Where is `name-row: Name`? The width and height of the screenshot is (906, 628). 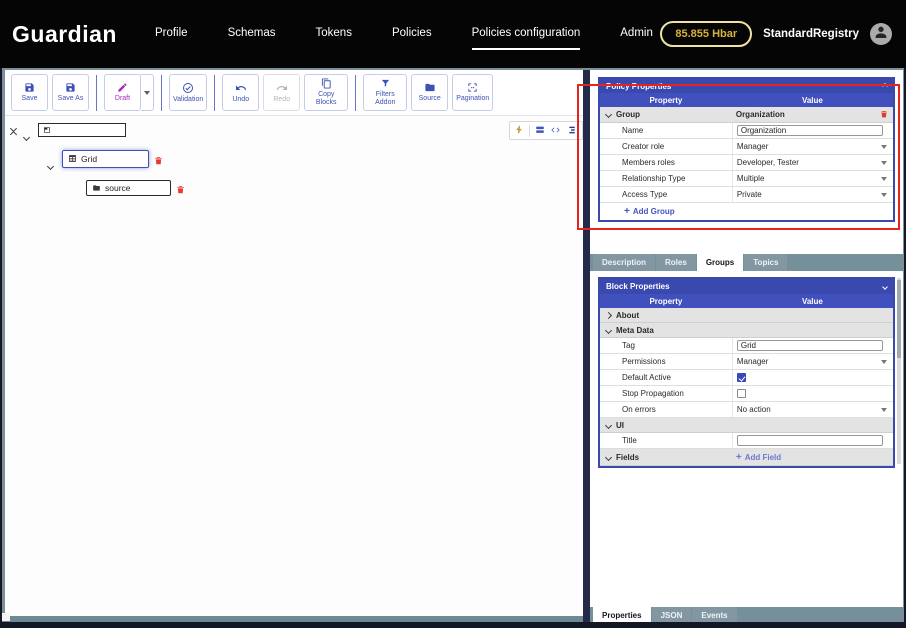 name-row: Name is located at coordinates (746, 131).